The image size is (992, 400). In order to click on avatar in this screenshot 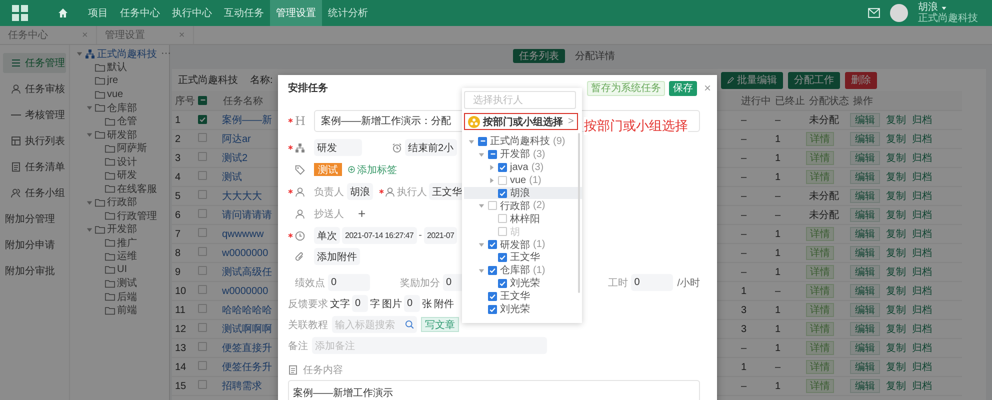, I will do `click(899, 13)`.